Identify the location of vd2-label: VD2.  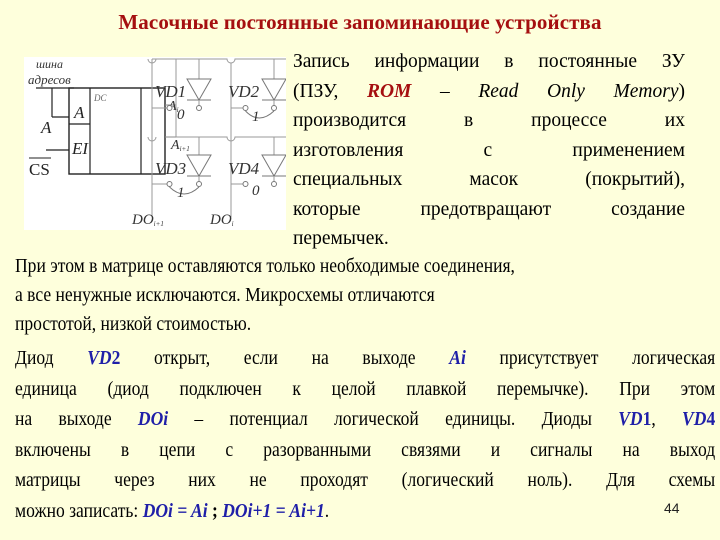
(244, 91).